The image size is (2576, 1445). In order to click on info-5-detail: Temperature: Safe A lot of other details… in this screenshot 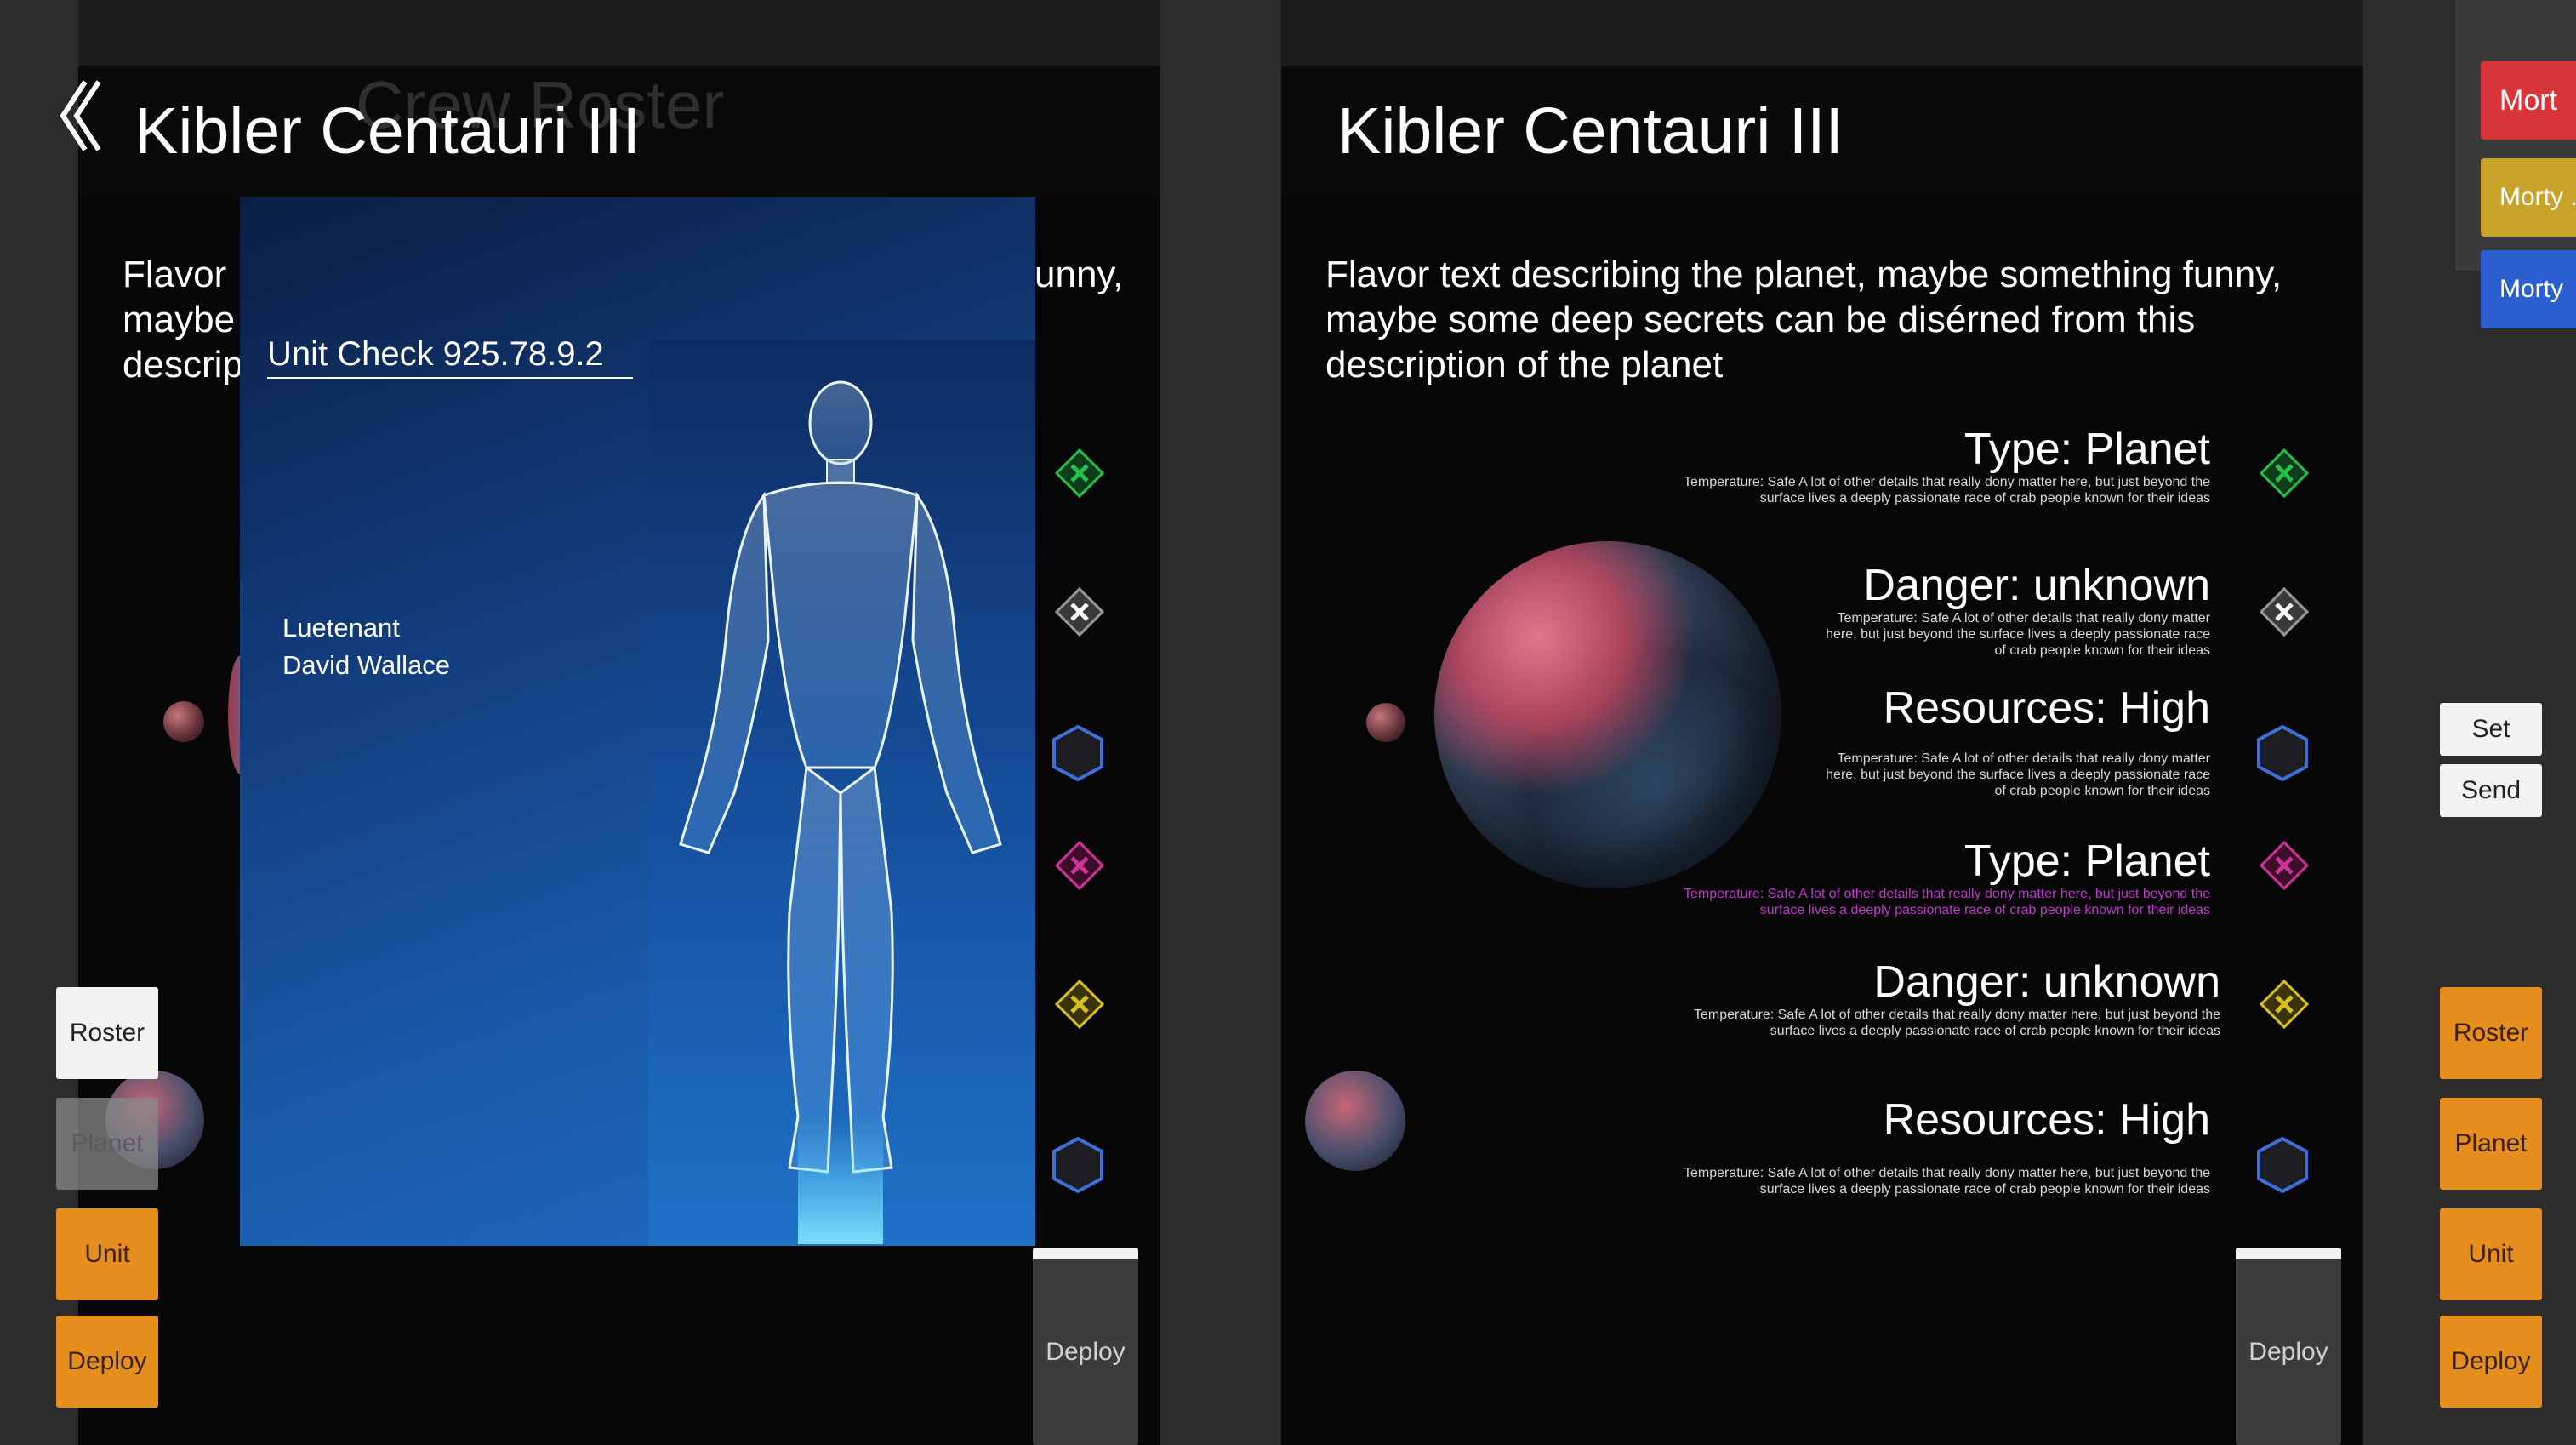, I will do `click(1957, 1023)`.